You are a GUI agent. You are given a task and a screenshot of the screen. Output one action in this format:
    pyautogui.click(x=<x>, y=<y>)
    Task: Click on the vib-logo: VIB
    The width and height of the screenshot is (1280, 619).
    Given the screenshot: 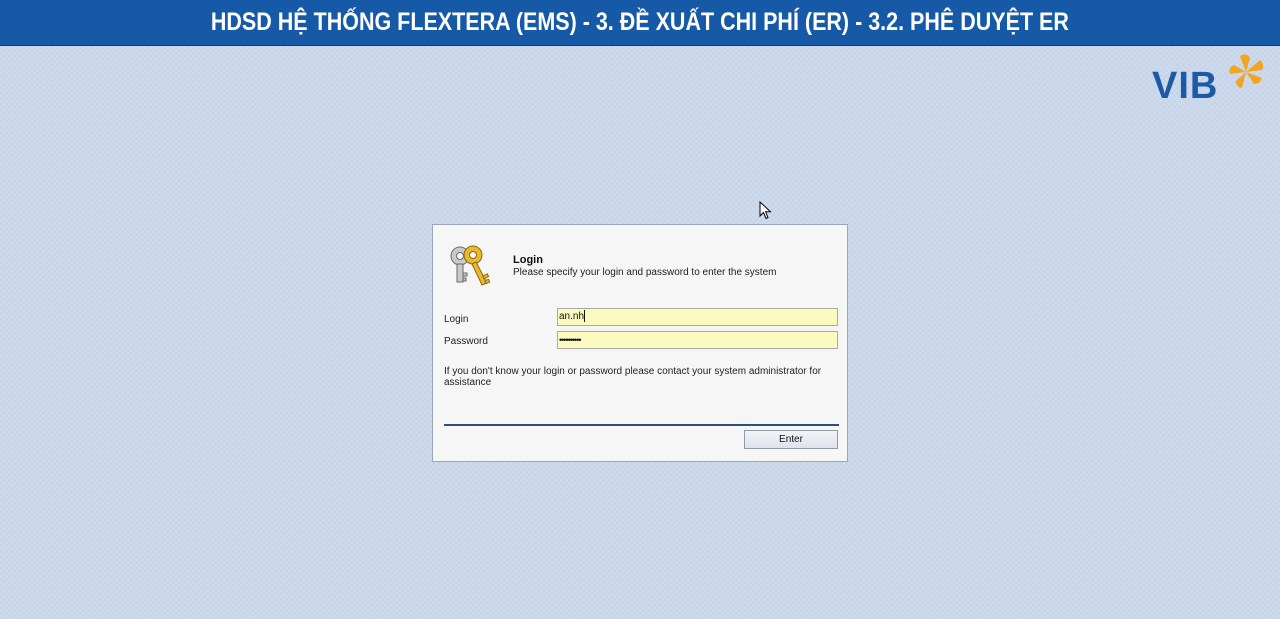 What is the action you would take?
    pyautogui.click(x=1210, y=80)
    